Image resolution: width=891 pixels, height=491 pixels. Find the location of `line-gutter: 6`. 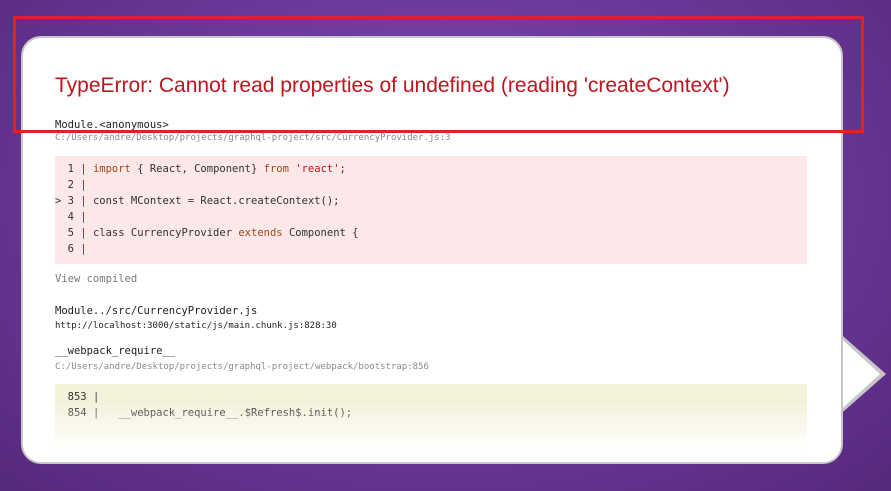

line-gutter: 6 is located at coordinates (68, 249).